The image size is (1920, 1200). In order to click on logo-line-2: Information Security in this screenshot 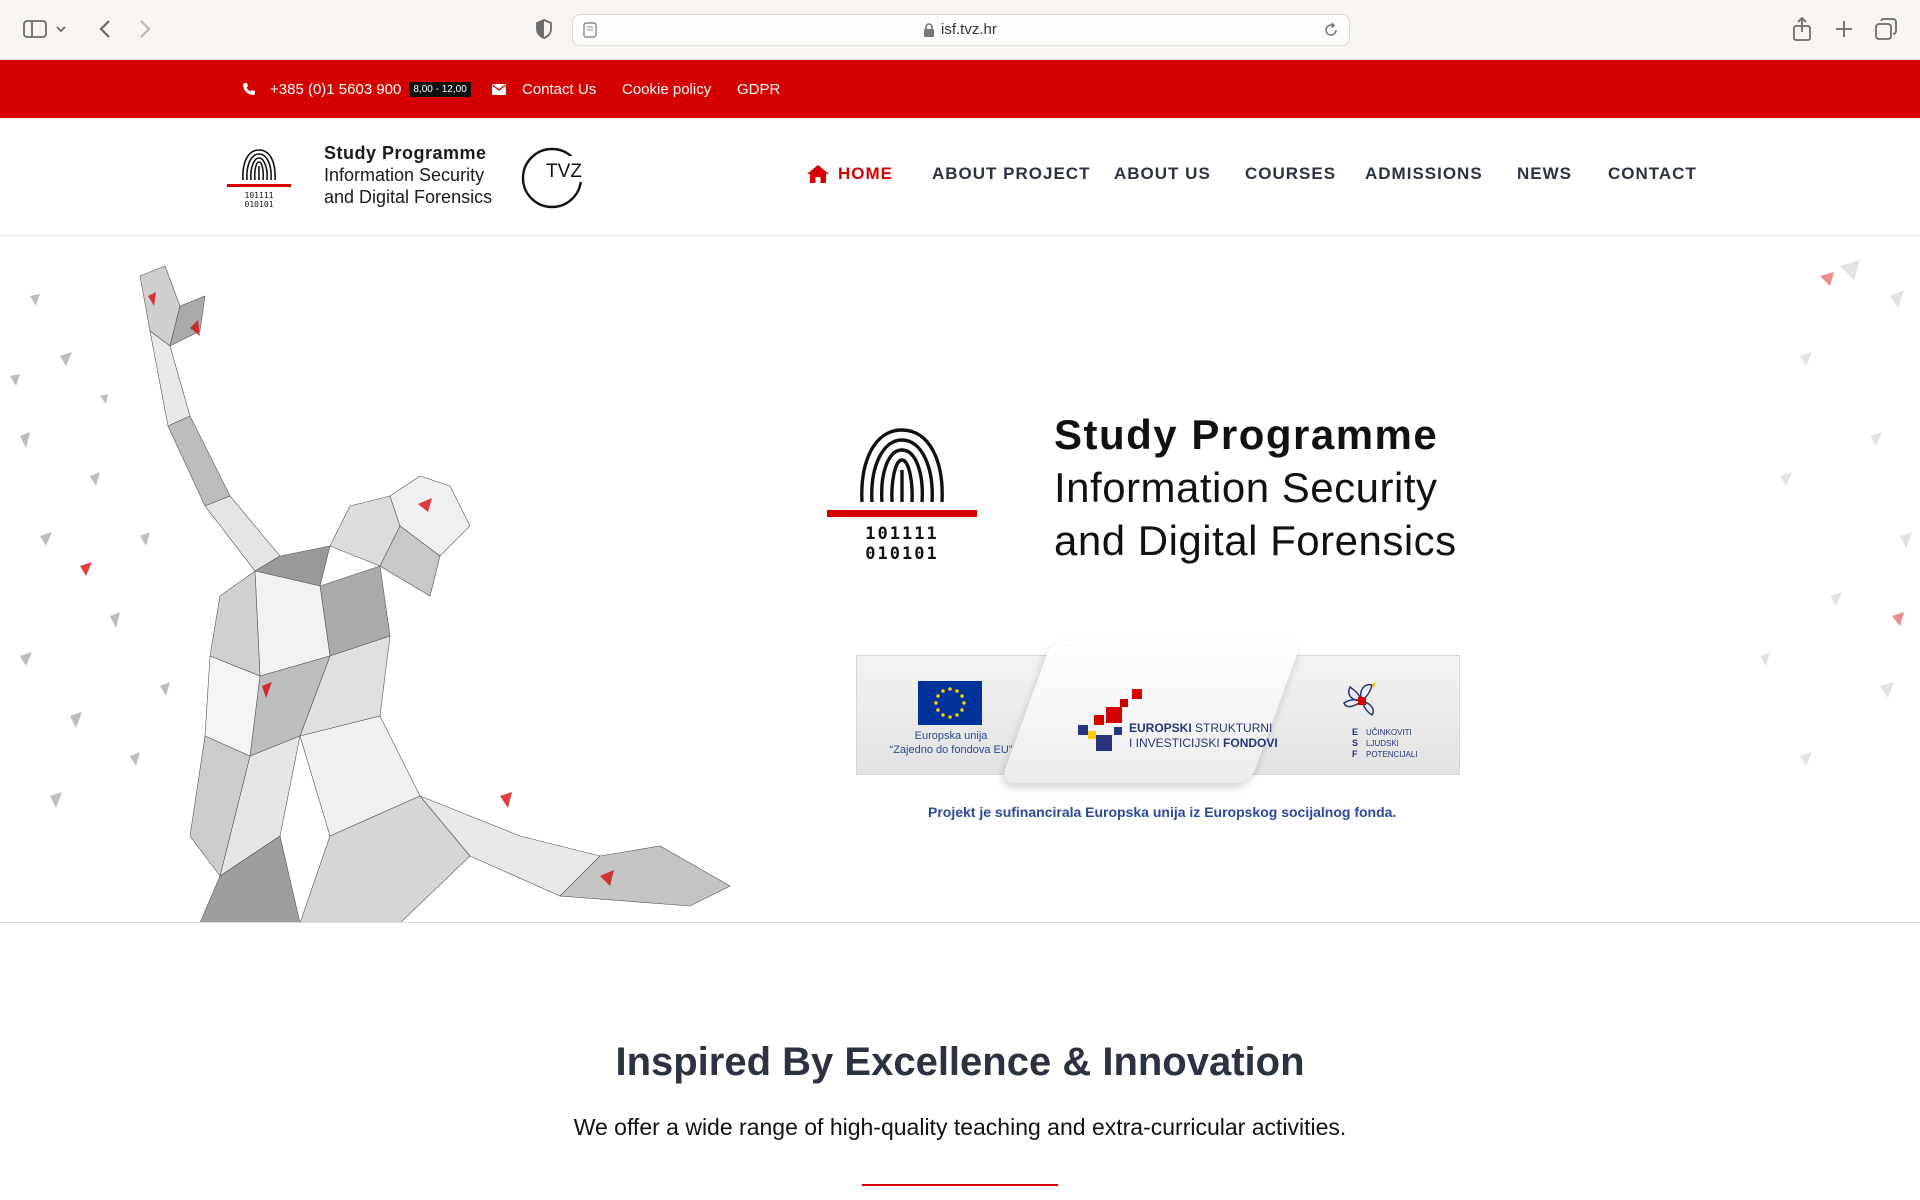, I will do `click(404, 175)`.